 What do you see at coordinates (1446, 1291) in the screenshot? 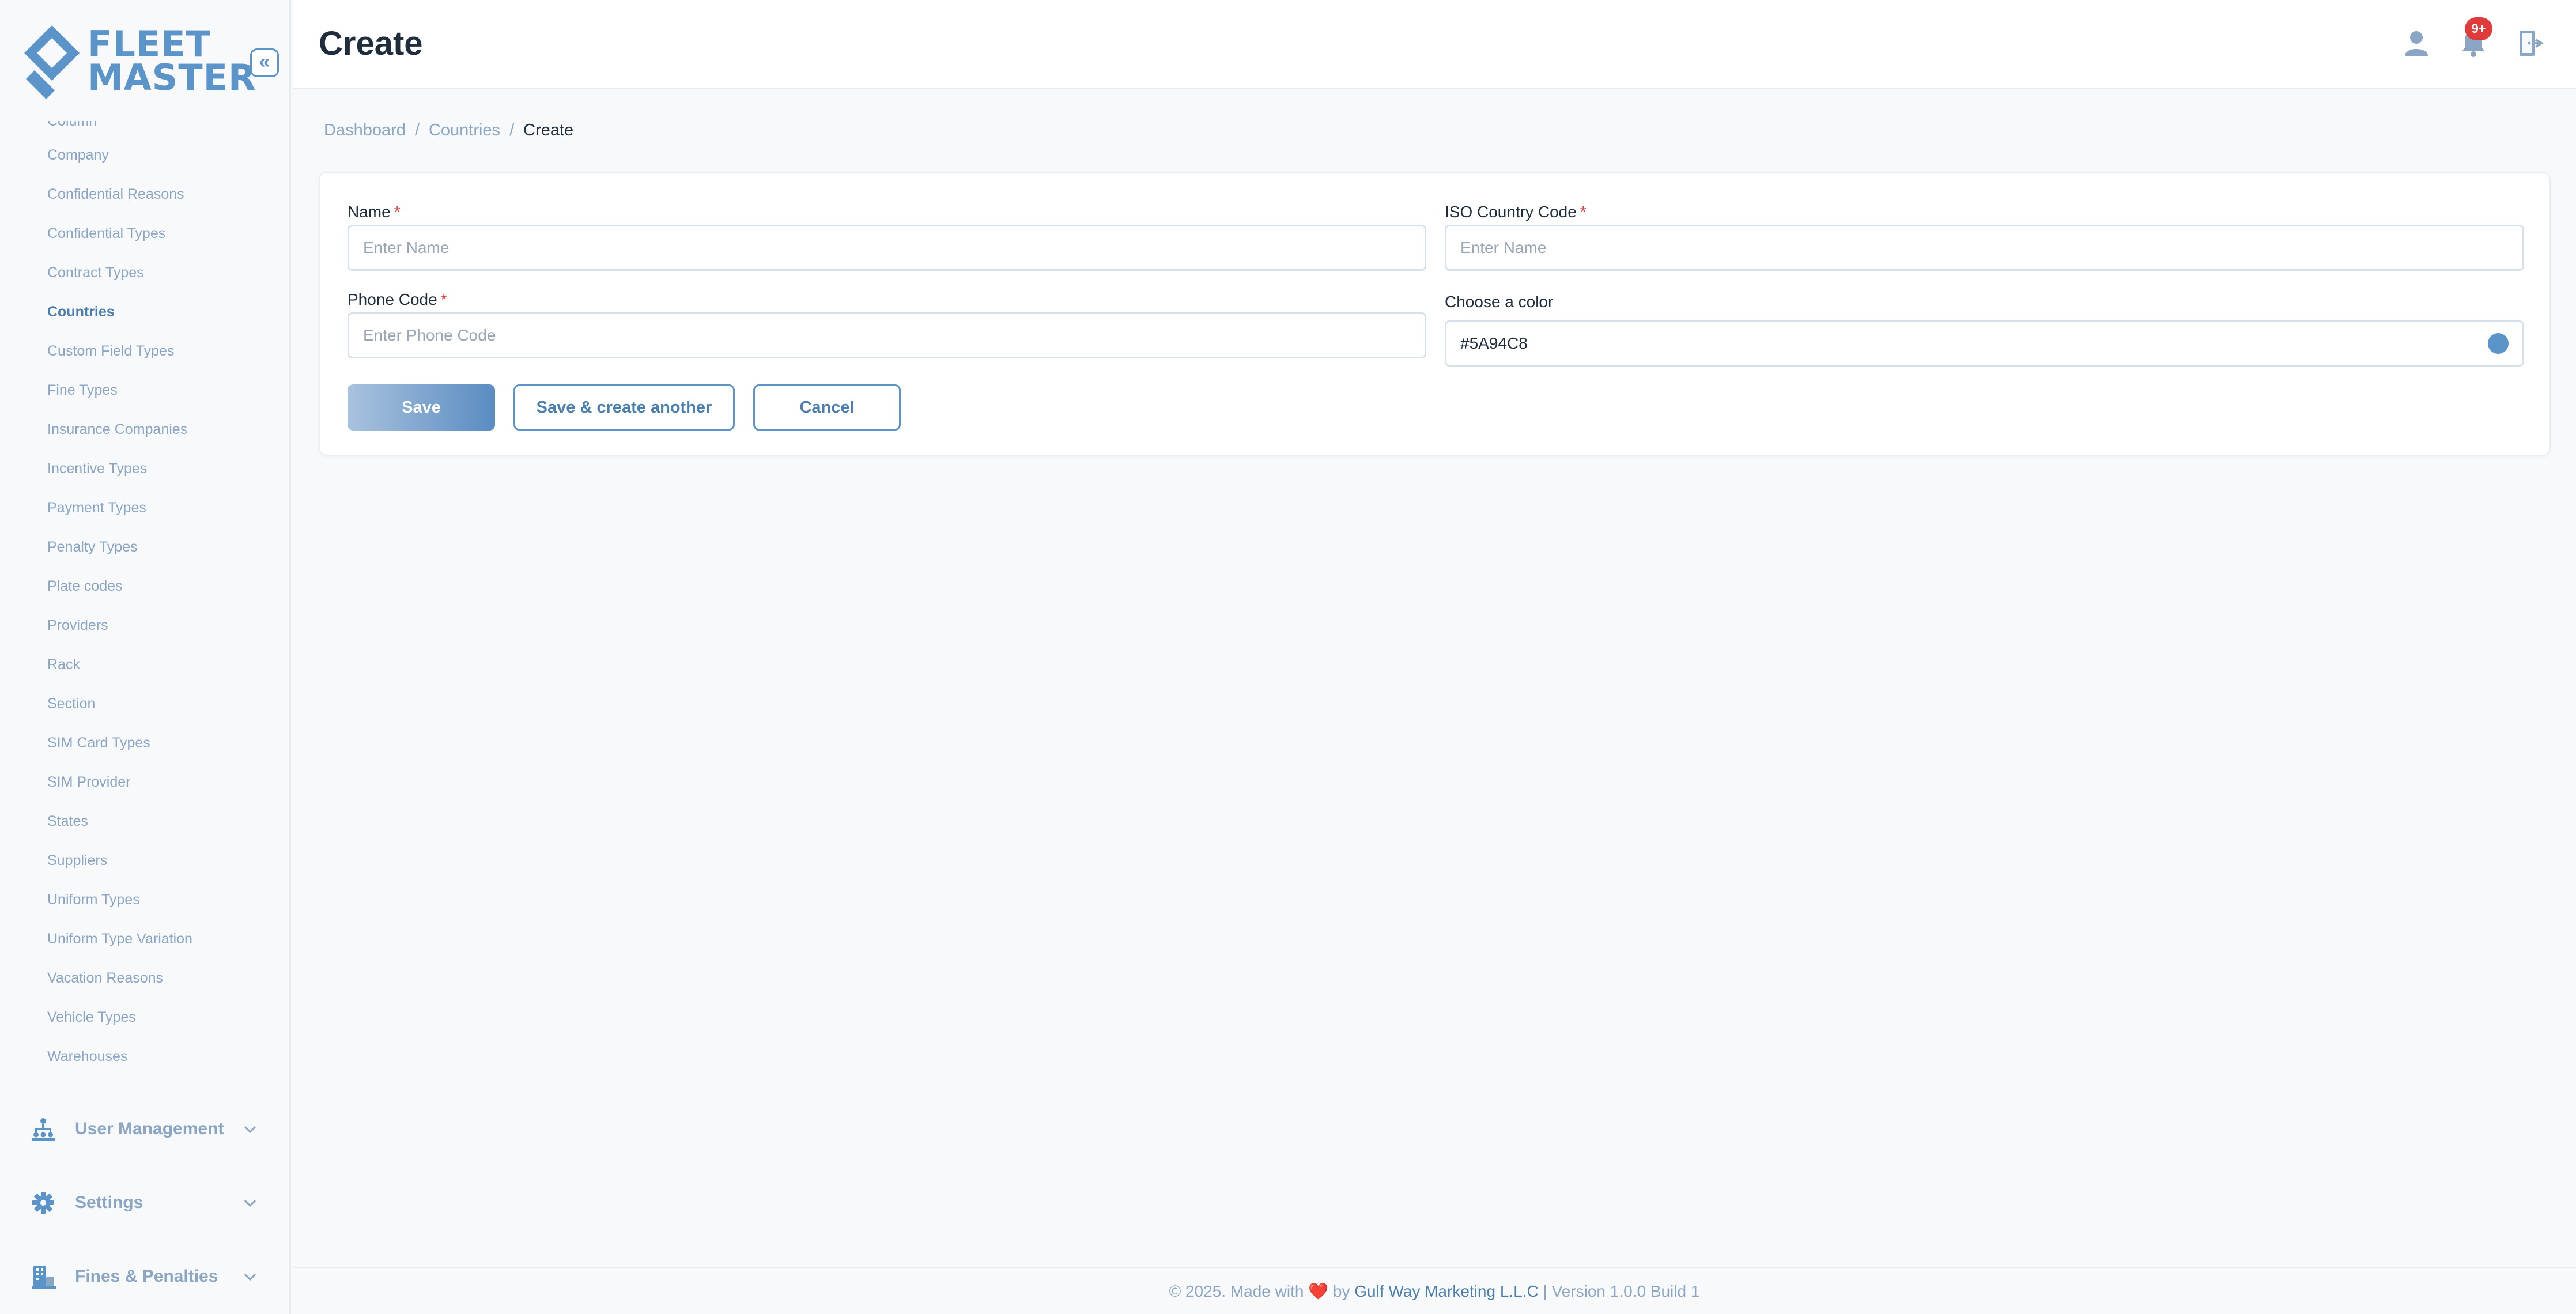
I see `footer-company-link: Gulf Way Marketing L.L.C` at bounding box center [1446, 1291].